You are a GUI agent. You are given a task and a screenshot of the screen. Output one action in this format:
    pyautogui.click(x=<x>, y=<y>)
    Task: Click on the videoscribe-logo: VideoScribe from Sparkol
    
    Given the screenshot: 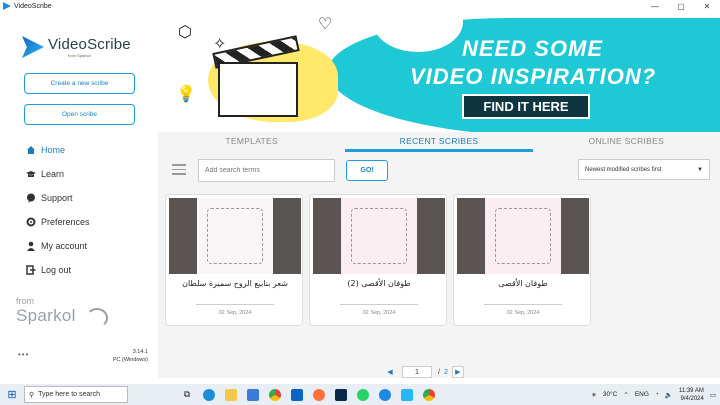 What is the action you would take?
    pyautogui.click(x=76, y=47)
    